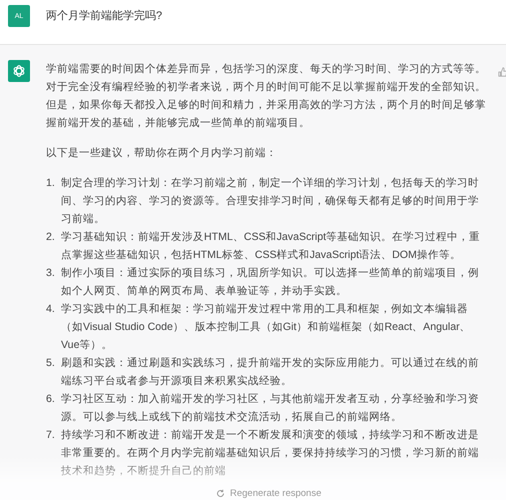 The width and height of the screenshot is (506, 500). I want to click on list-item-text: 学习基础知识：前端开发涉及HTML、CSS和JavaScript等基础知识。在学习过程中，重点掌握这些基础知识，包括HTML标签、CSS样式和JavaScript语法、DOM操作等。, so click(271, 246).